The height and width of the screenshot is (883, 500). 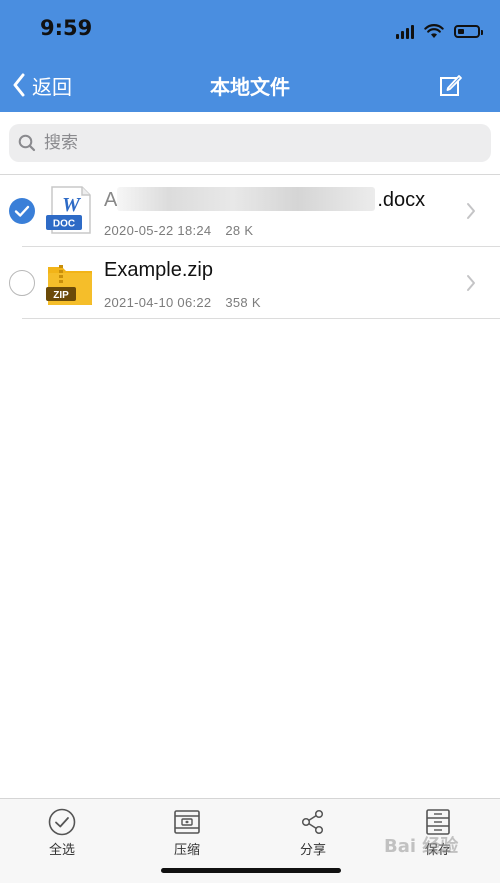 I want to click on selected-checkbox, so click(x=22, y=211).